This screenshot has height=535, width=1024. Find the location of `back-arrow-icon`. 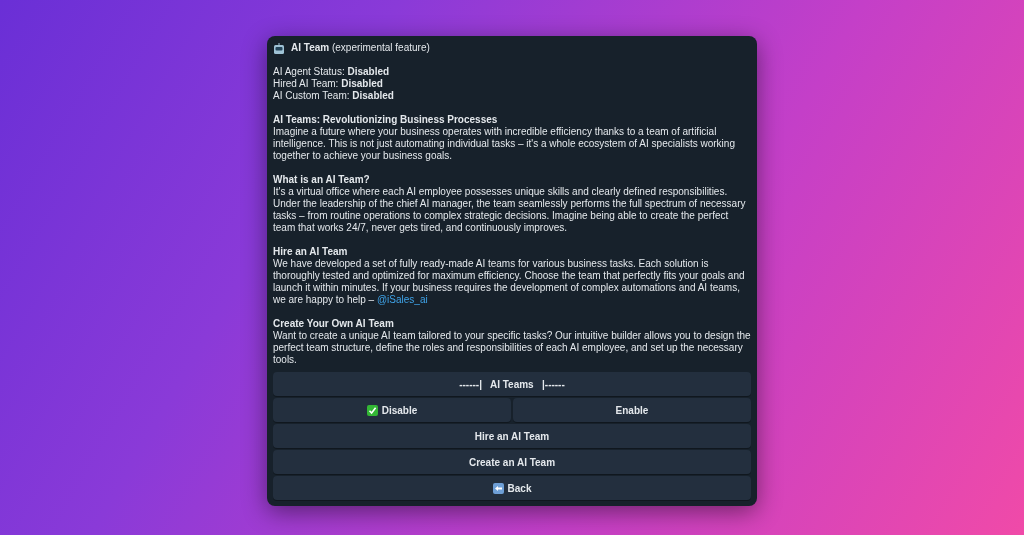

back-arrow-icon is located at coordinates (498, 488).